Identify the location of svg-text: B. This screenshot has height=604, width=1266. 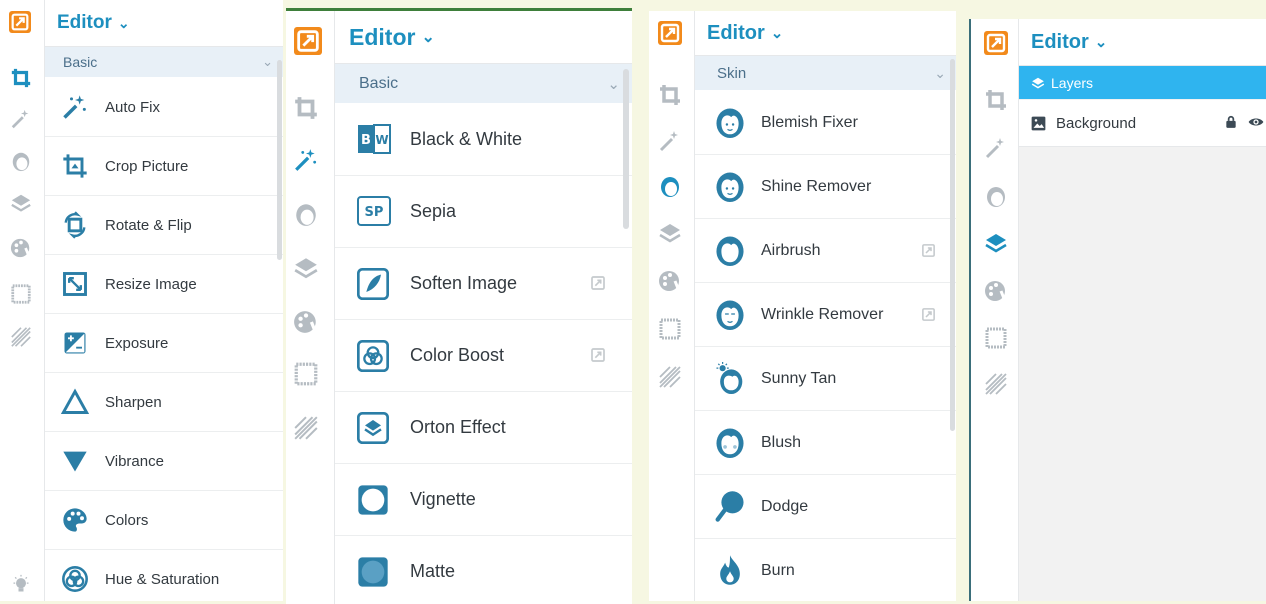
(366, 140).